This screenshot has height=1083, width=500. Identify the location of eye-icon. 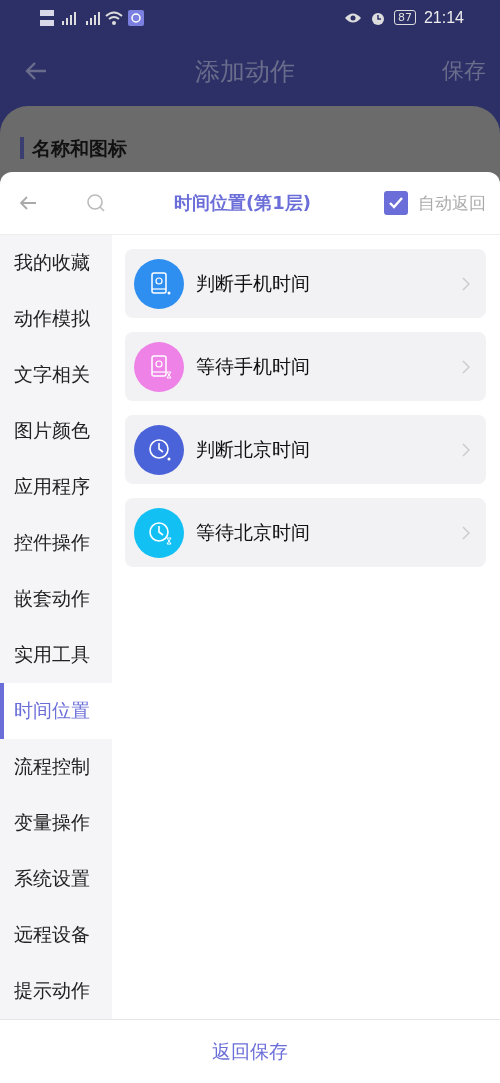
(352, 17).